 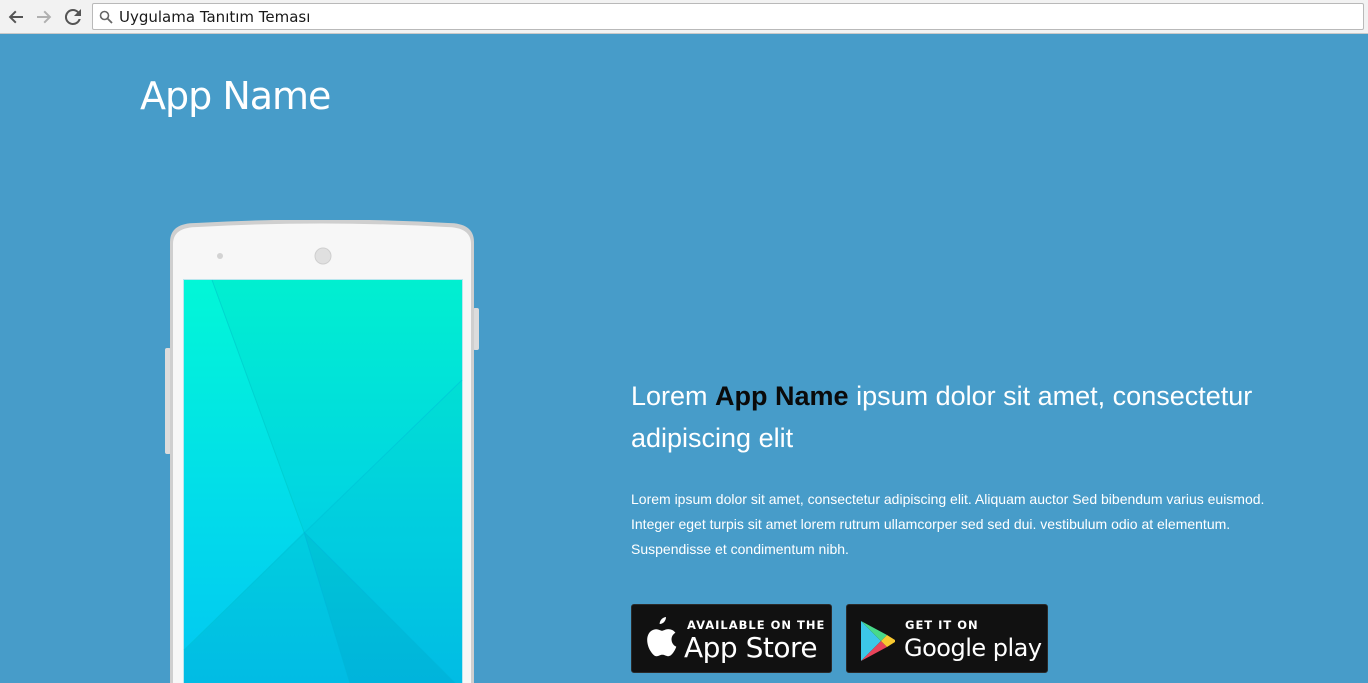 I want to click on back-button, so click(x=16, y=17).